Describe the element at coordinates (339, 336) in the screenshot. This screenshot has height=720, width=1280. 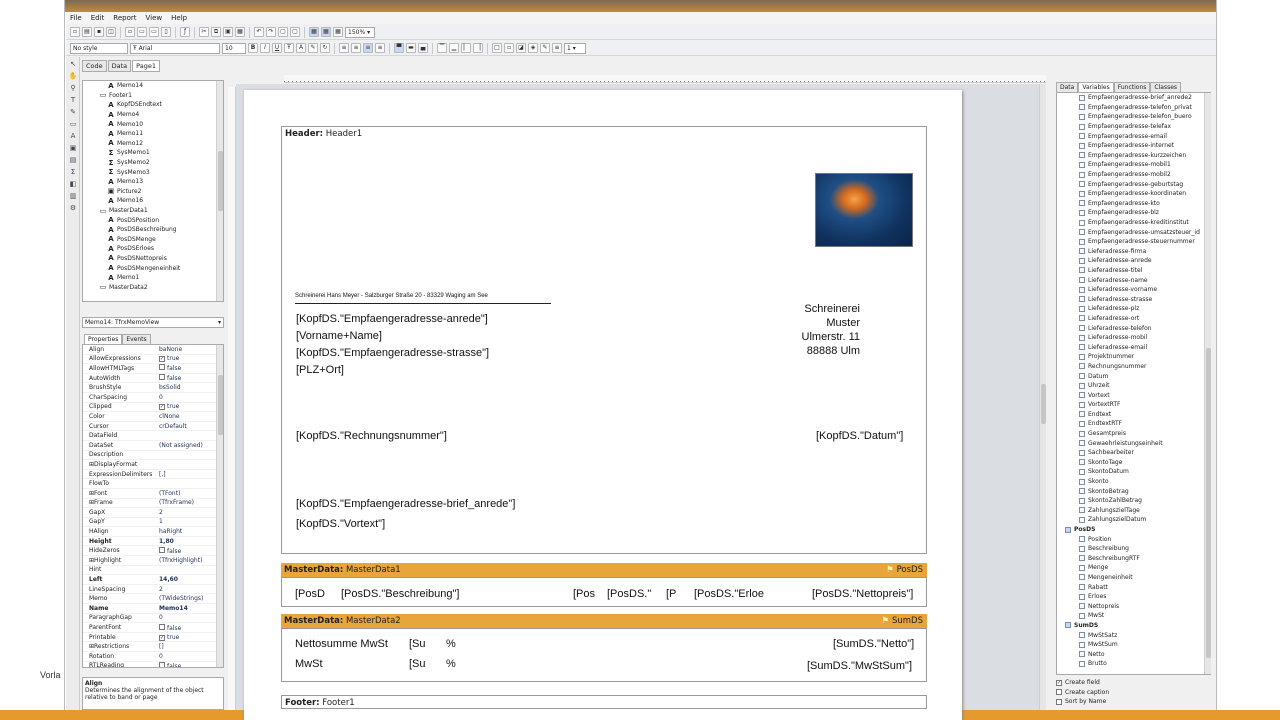
I see `address-line-2: [Vorname+Name]` at that location.